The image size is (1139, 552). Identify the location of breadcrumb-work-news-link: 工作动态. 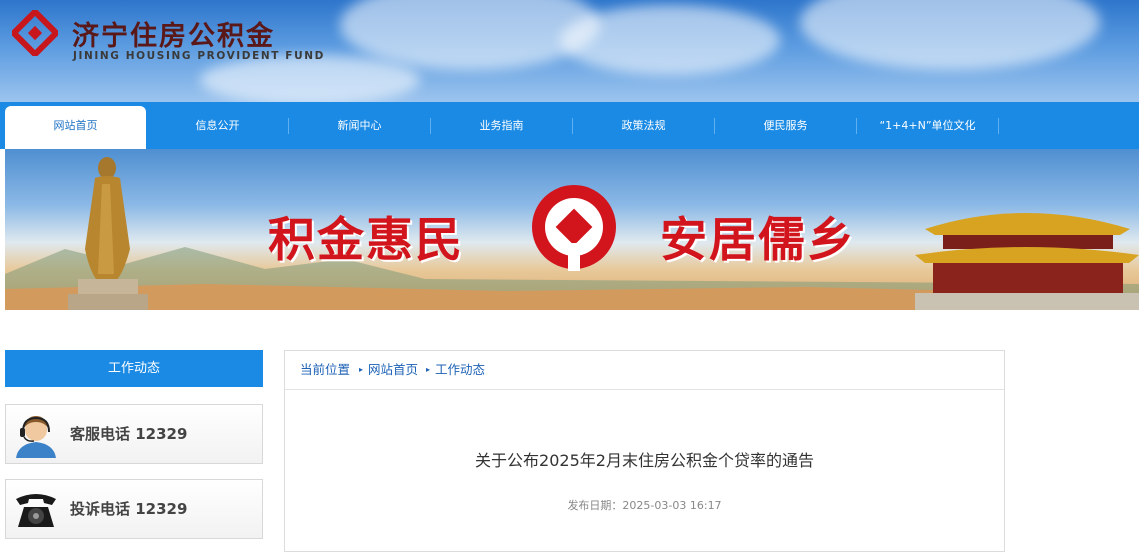
(460, 370).